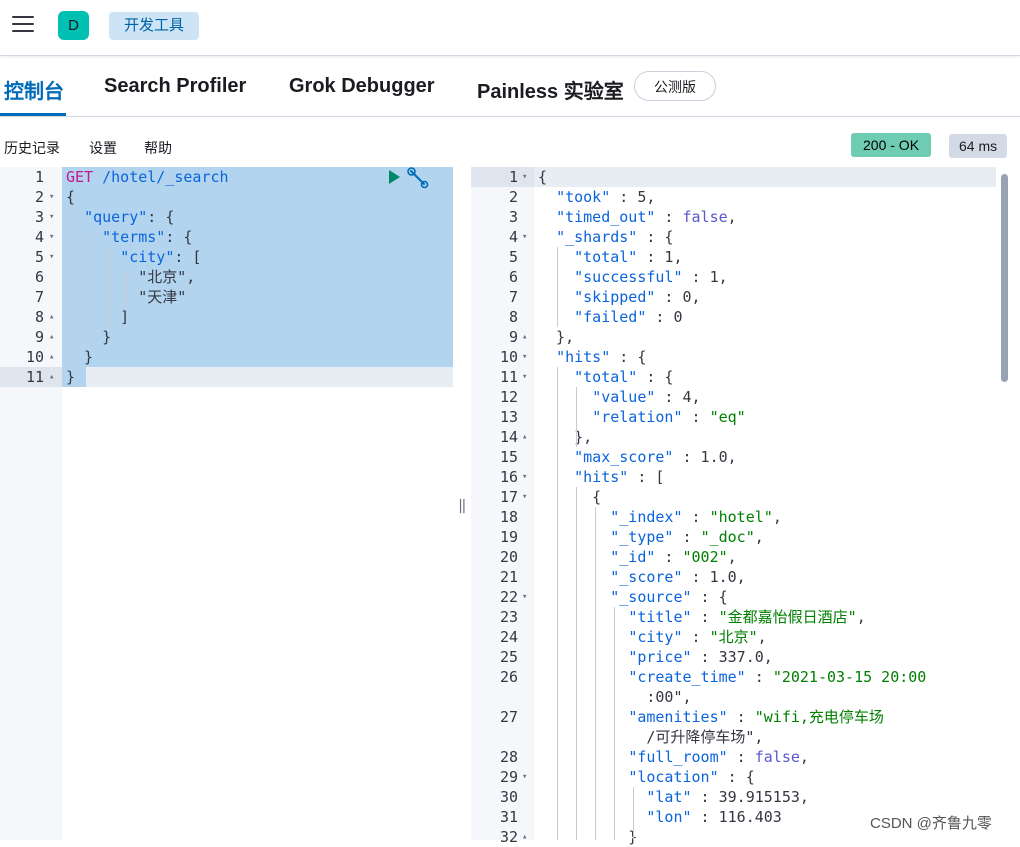 This screenshot has width=1020, height=847. Describe the element at coordinates (651, 737) in the screenshot. I see `response-line: /可升降停车场",` at that location.